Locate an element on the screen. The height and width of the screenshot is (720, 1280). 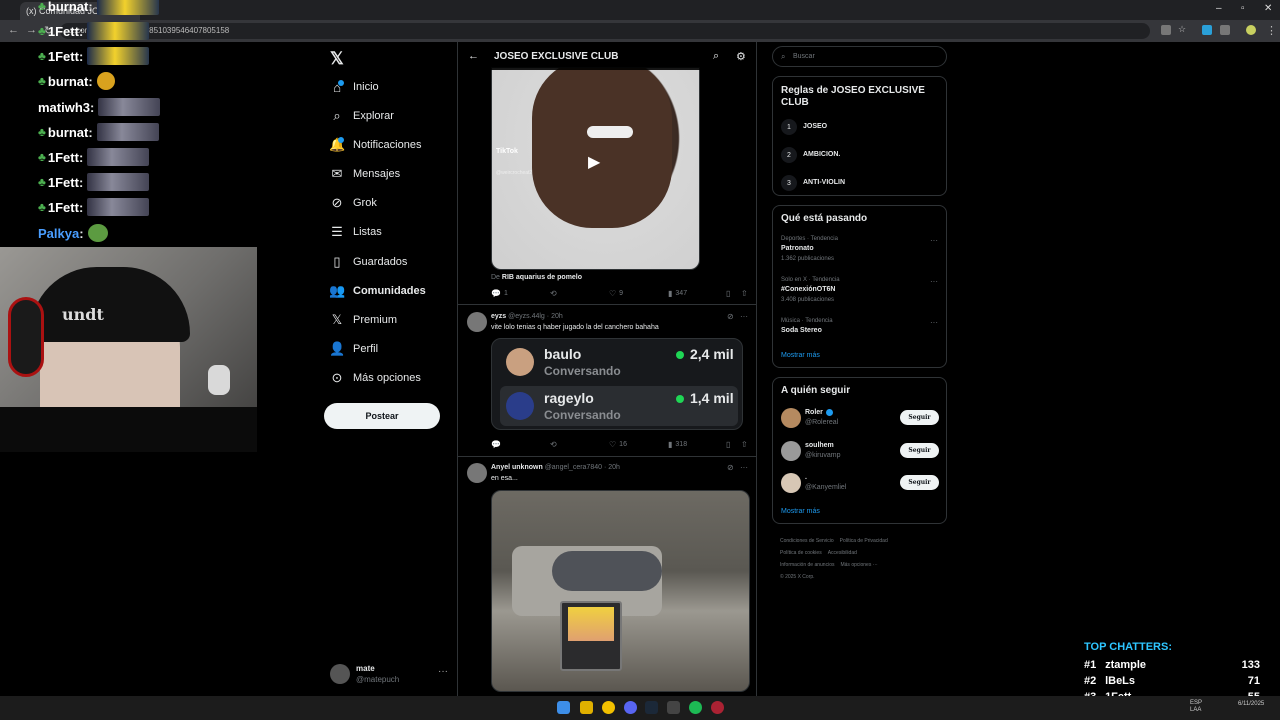
video-teeth is located at coordinates (610, 132).